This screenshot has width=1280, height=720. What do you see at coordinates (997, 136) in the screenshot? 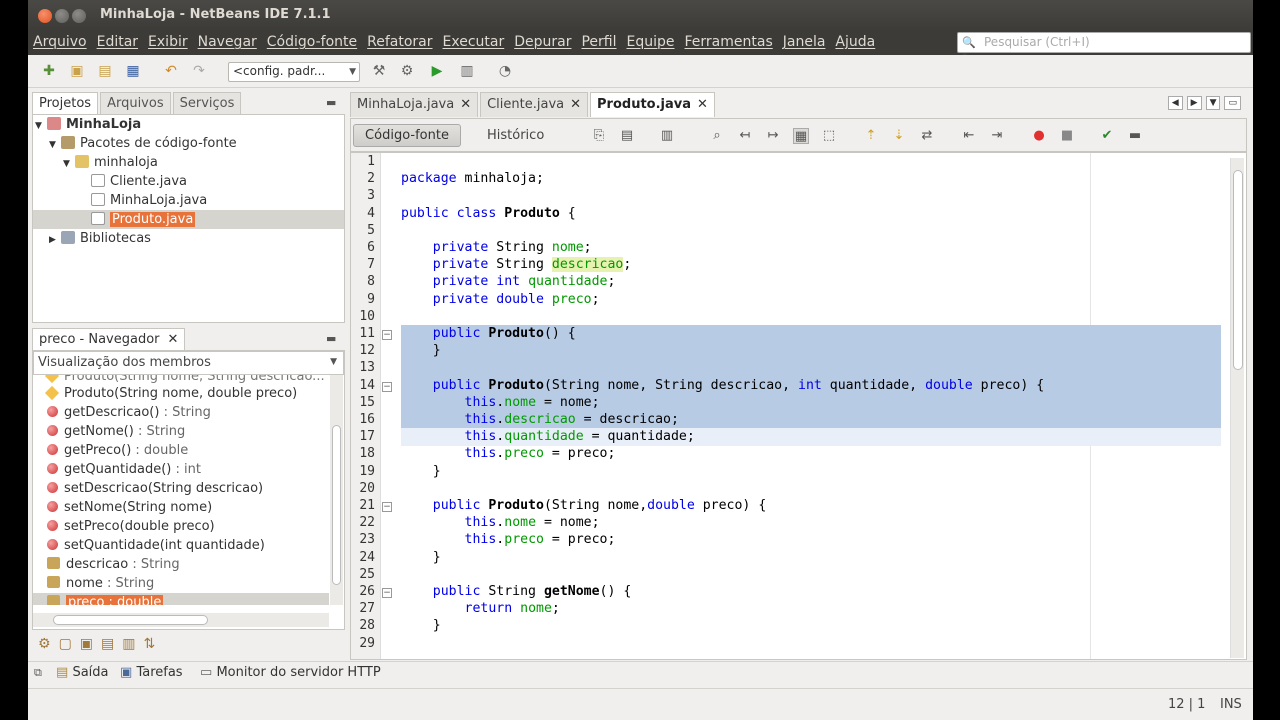
I see `shift-right-icon: ⇥` at bounding box center [997, 136].